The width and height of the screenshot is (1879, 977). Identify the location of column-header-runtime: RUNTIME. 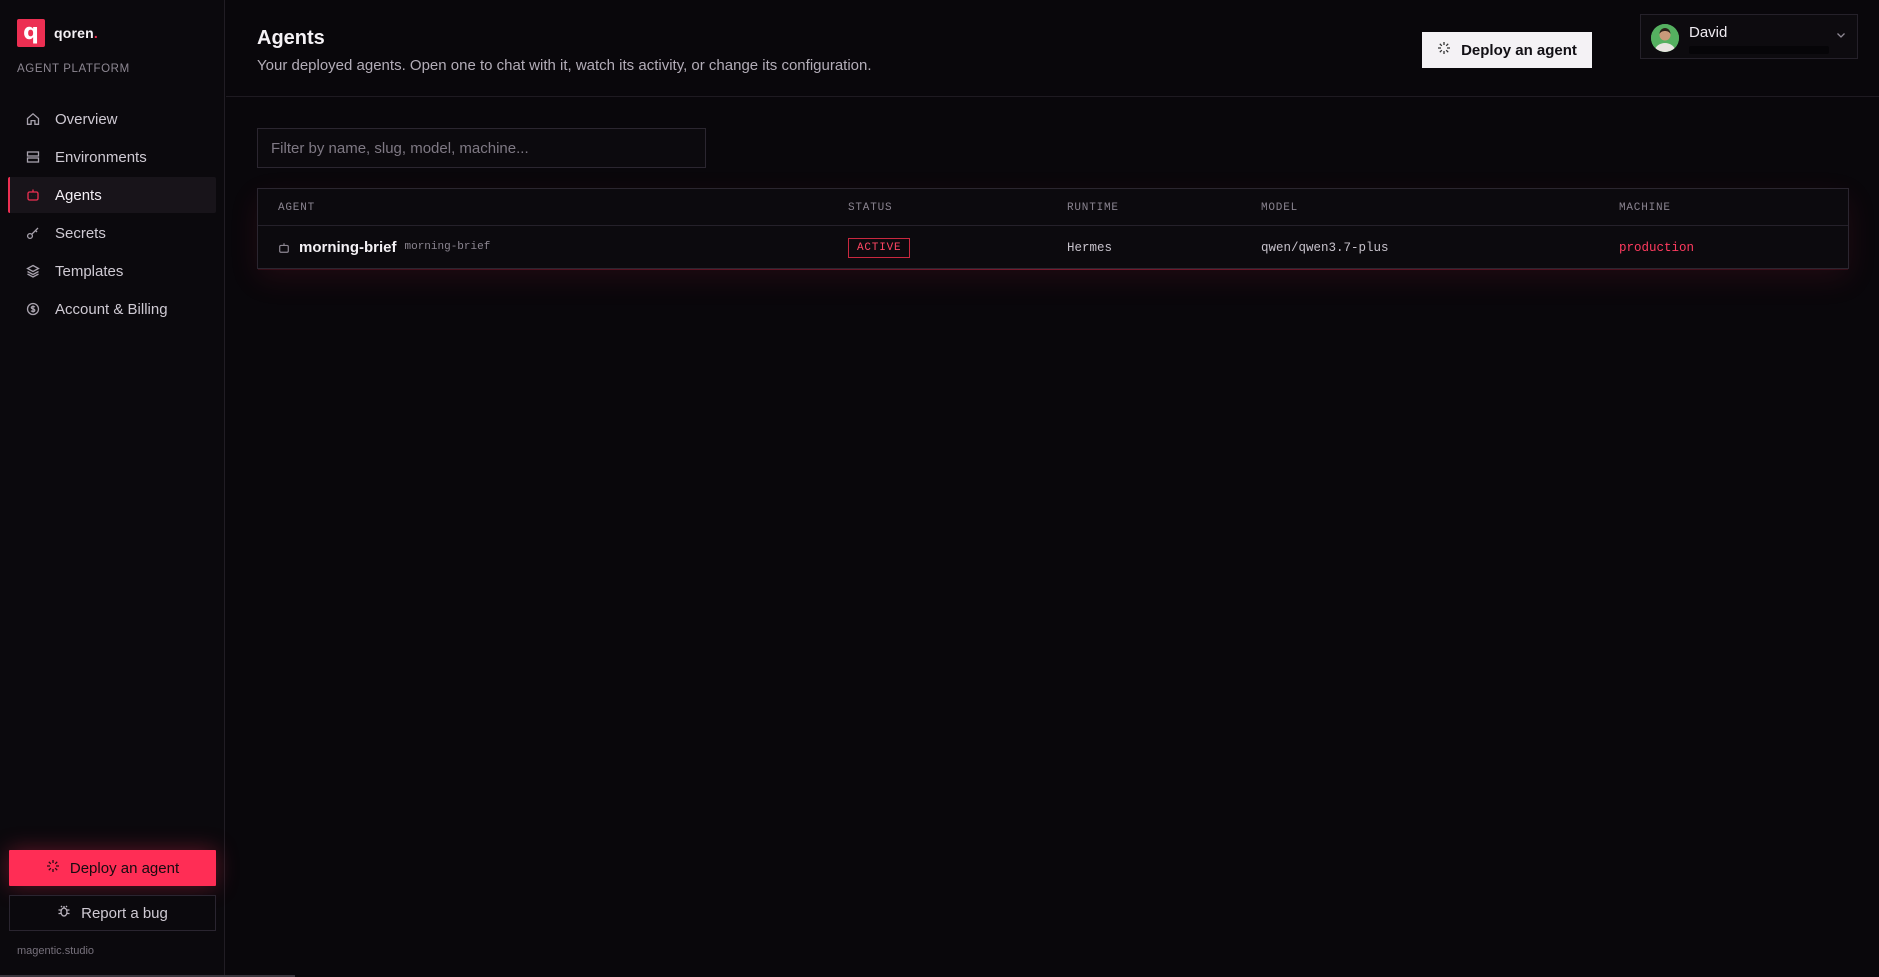
(1093, 208).